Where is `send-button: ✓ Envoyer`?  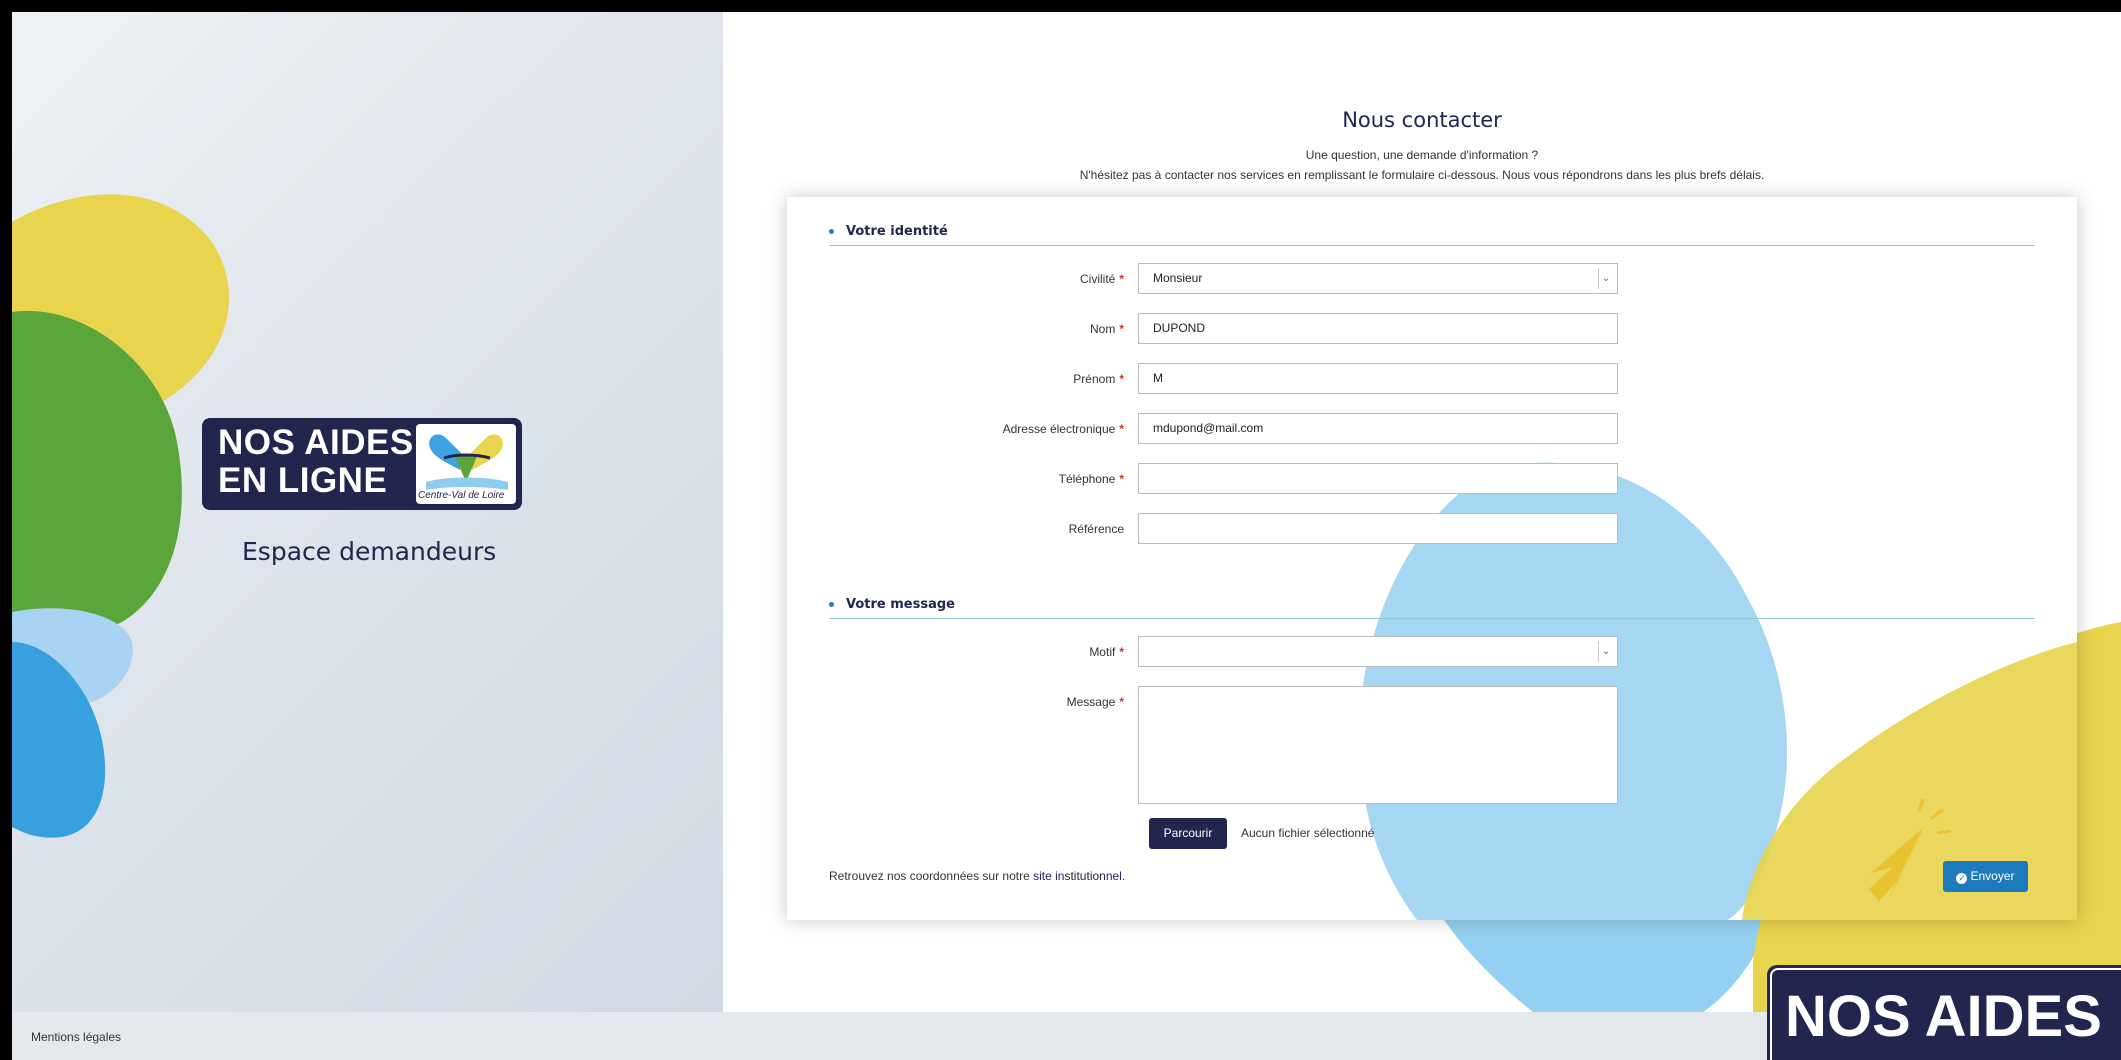
send-button: ✓ Envoyer is located at coordinates (1985, 876).